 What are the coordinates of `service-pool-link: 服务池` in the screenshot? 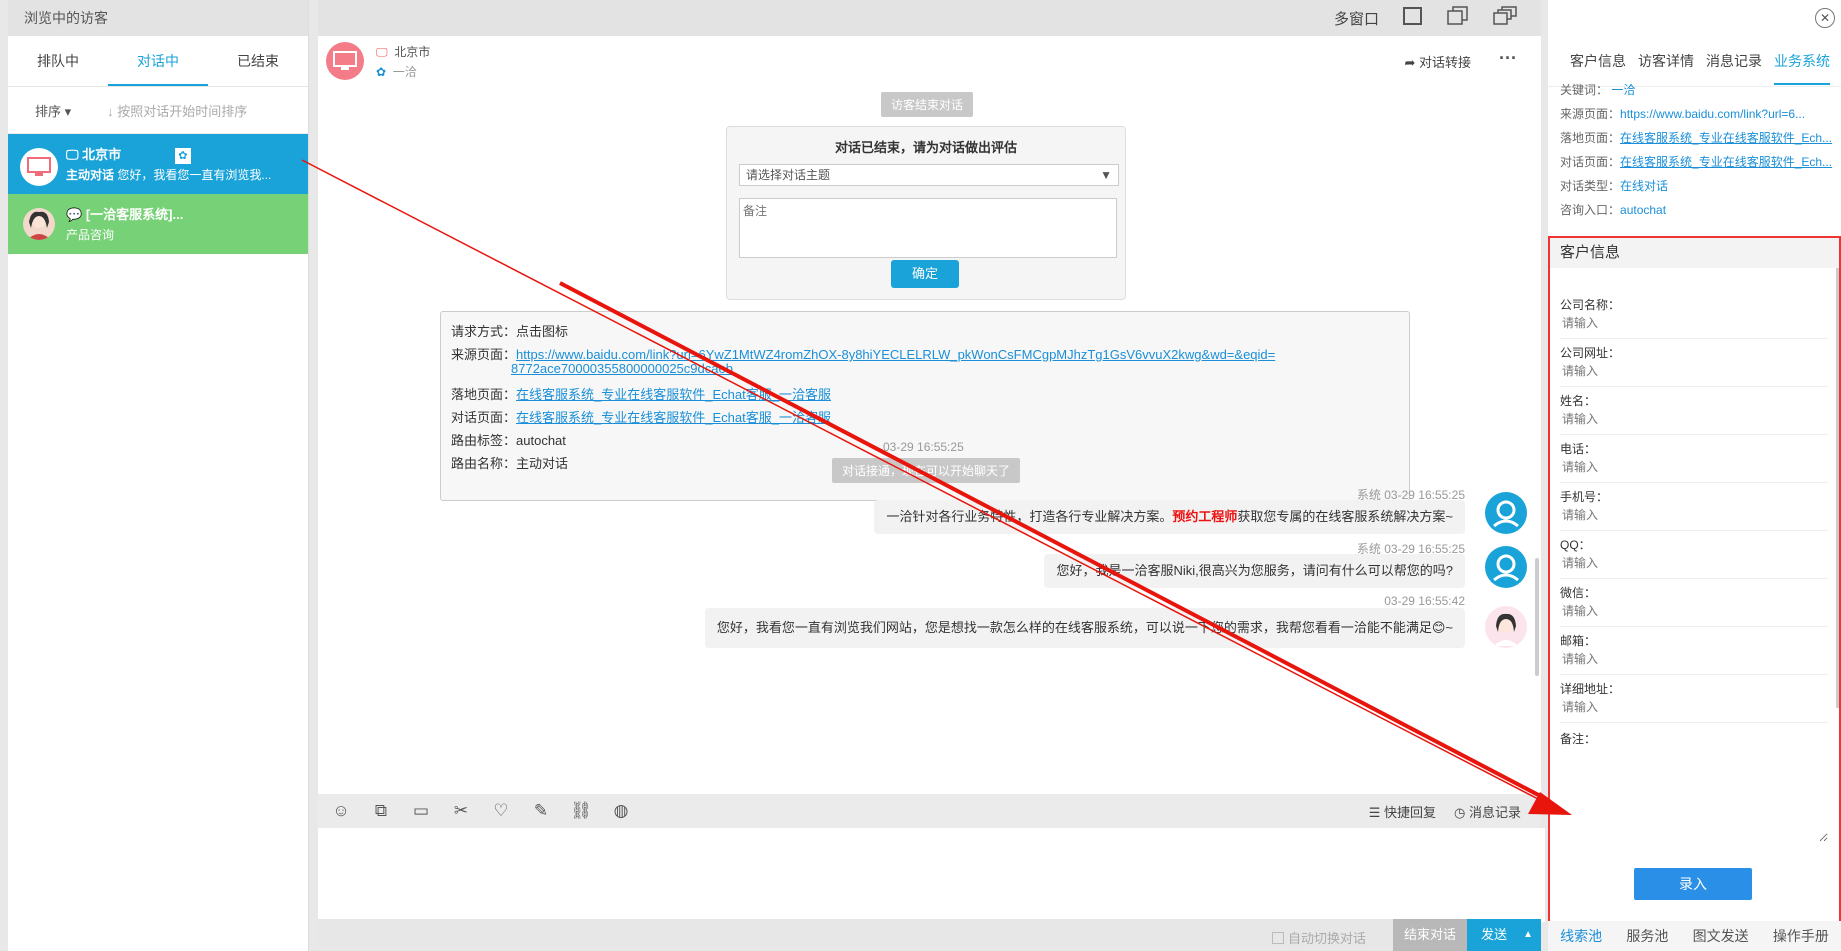 It's located at (1647, 936).